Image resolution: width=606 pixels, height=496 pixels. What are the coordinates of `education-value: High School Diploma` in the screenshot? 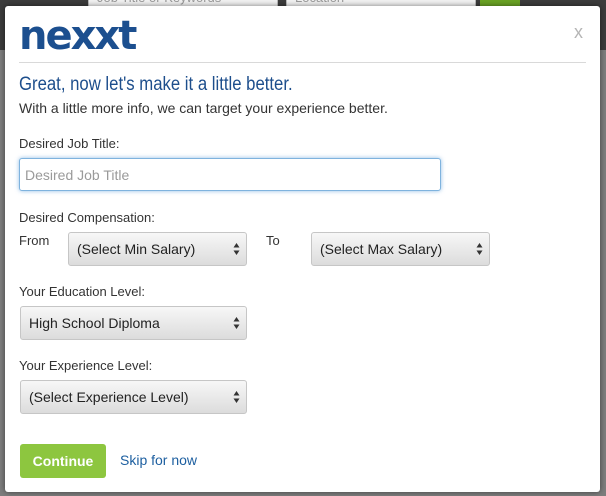 It's located at (94, 323).